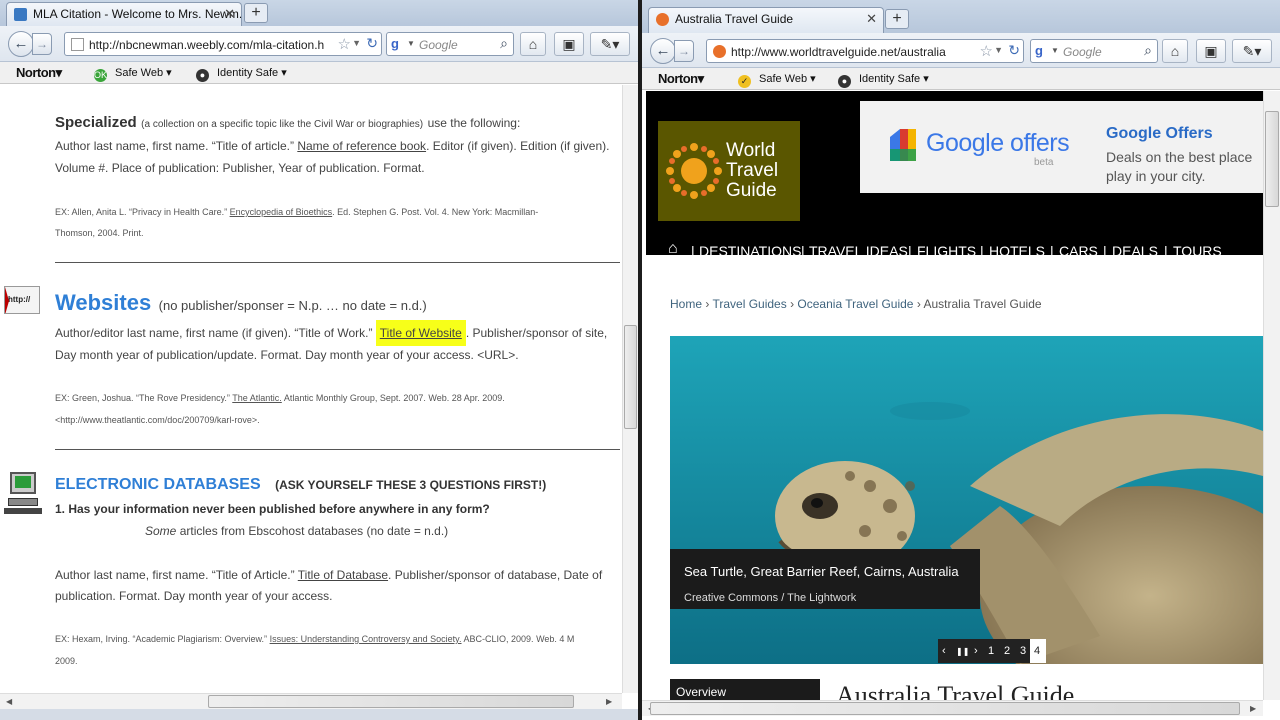 This screenshot has height=720, width=1280. What do you see at coordinates (749, 304) in the screenshot?
I see `breadcrumb-travel-guides: Travel Guides` at bounding box center [749, 304].